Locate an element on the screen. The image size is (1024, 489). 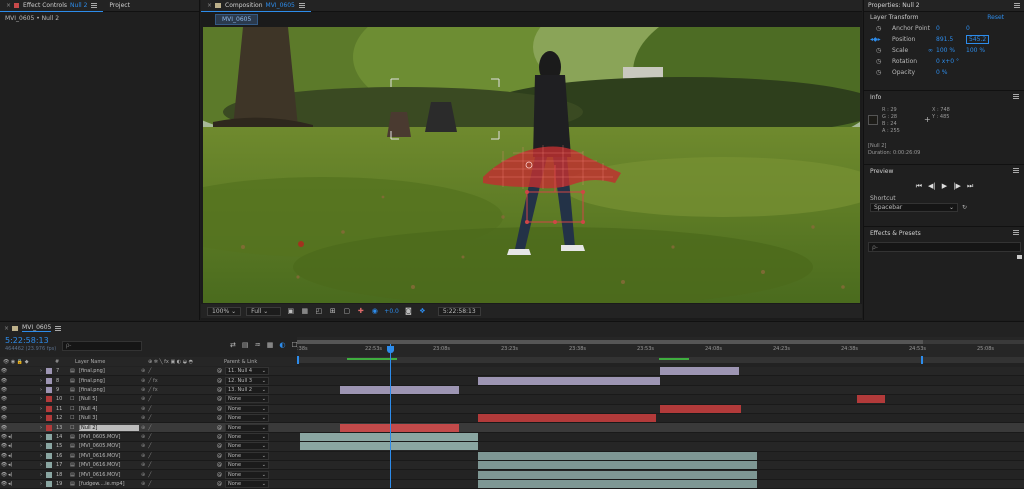
shortcut-select: Spacebar ⌄ is located at coordinates (914, 207).